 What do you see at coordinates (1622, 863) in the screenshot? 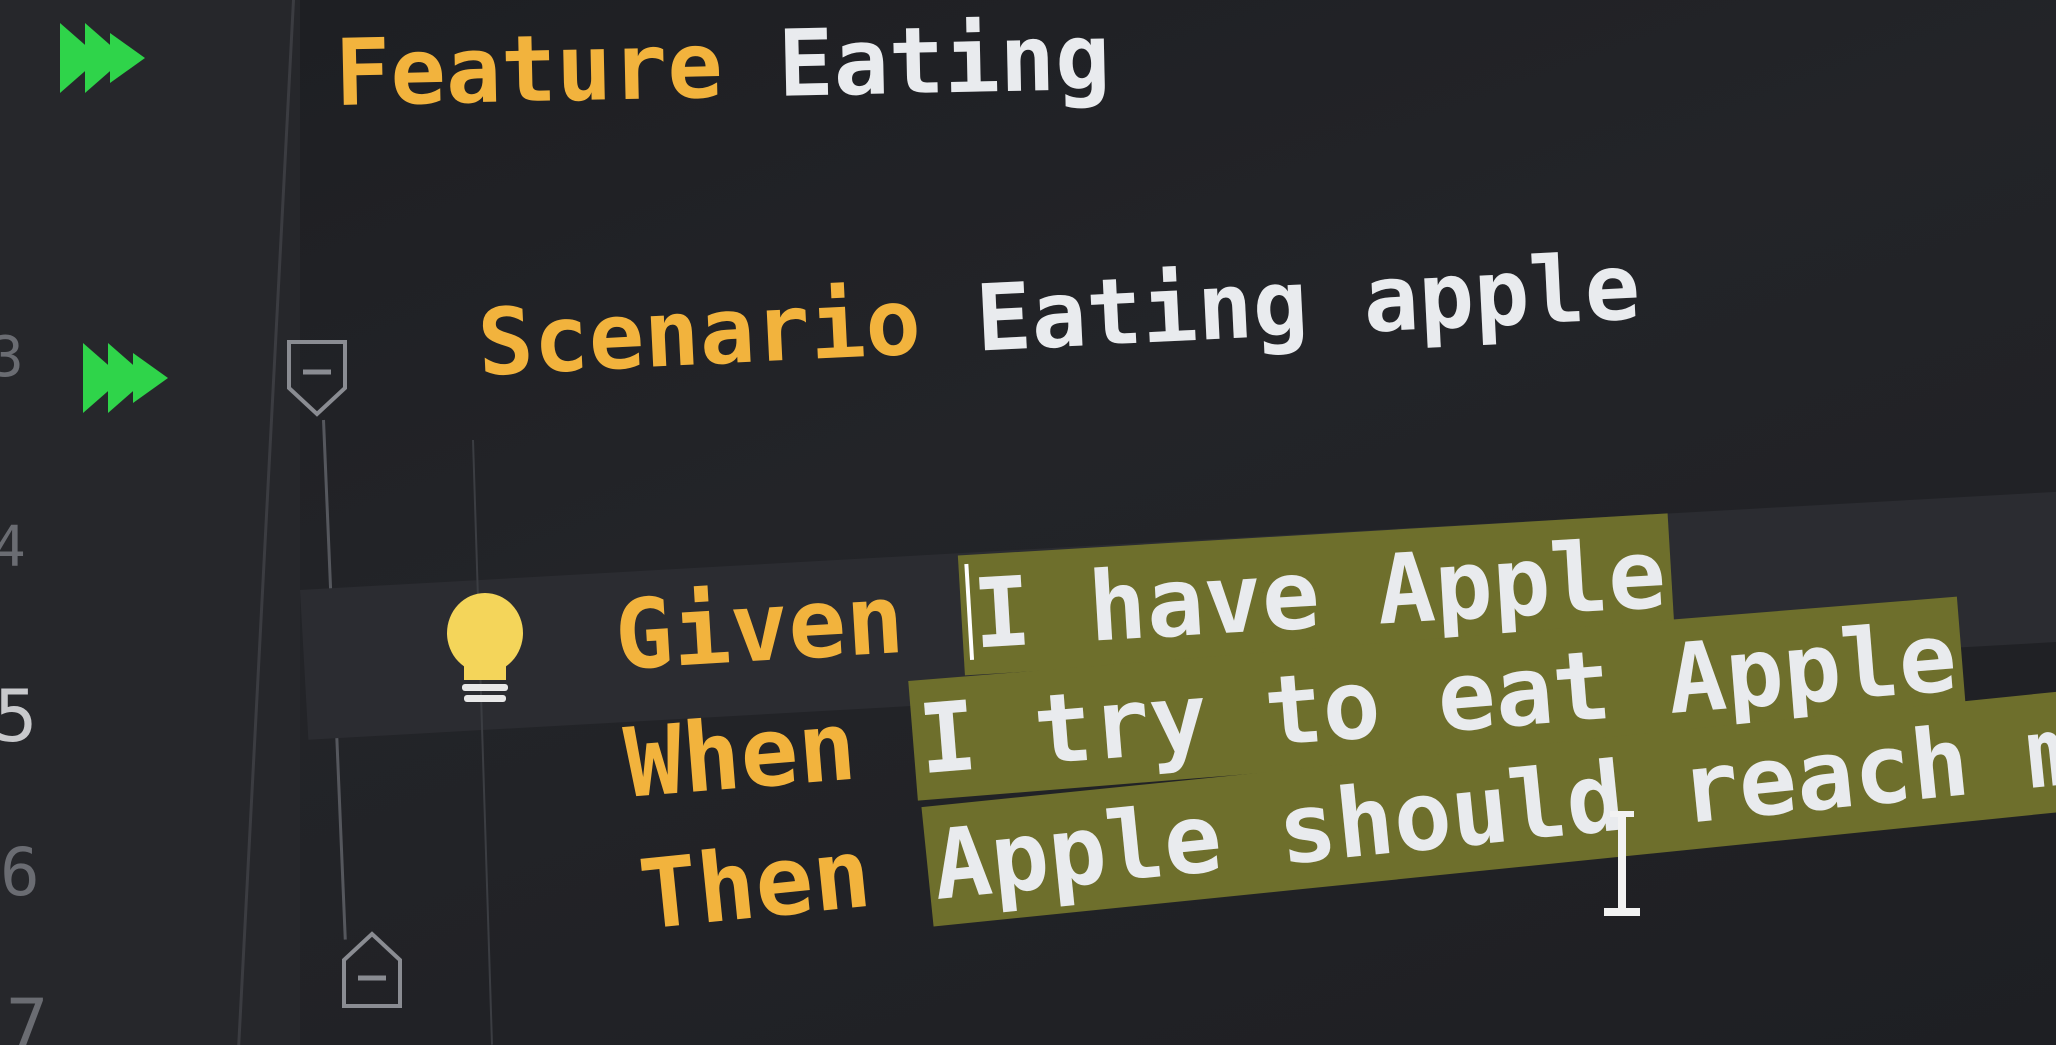
I see `text-cursor-icon` at bounding box center [1622, 863].